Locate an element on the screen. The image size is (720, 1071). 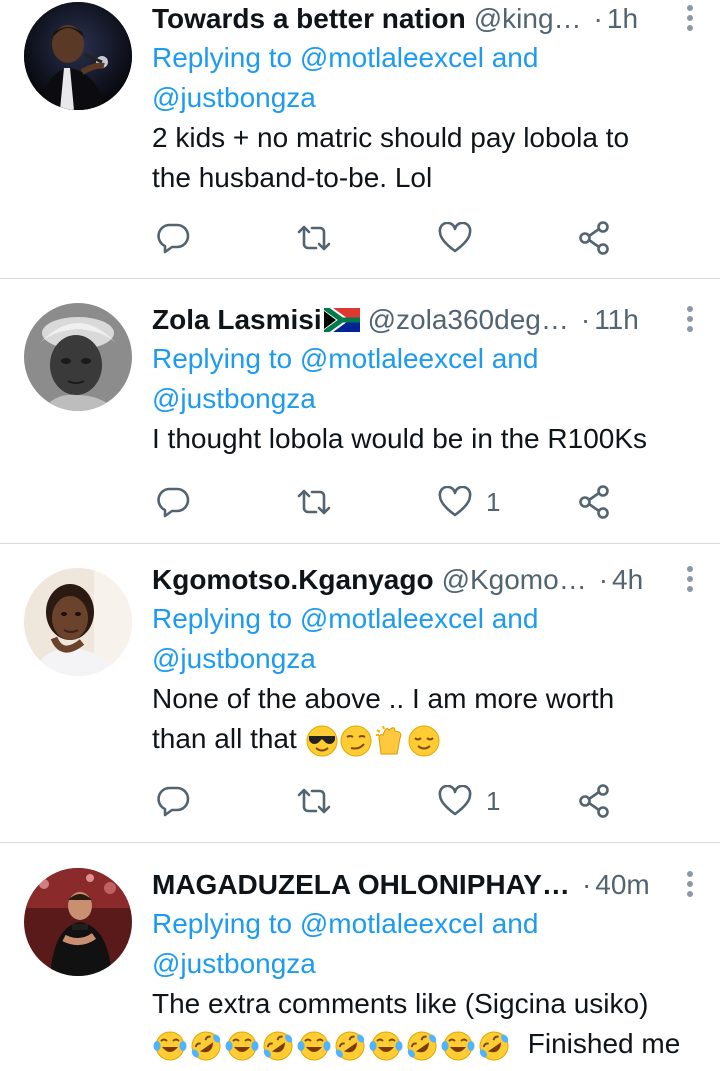
timestamp: 11h is located at coordinates (616, 320).